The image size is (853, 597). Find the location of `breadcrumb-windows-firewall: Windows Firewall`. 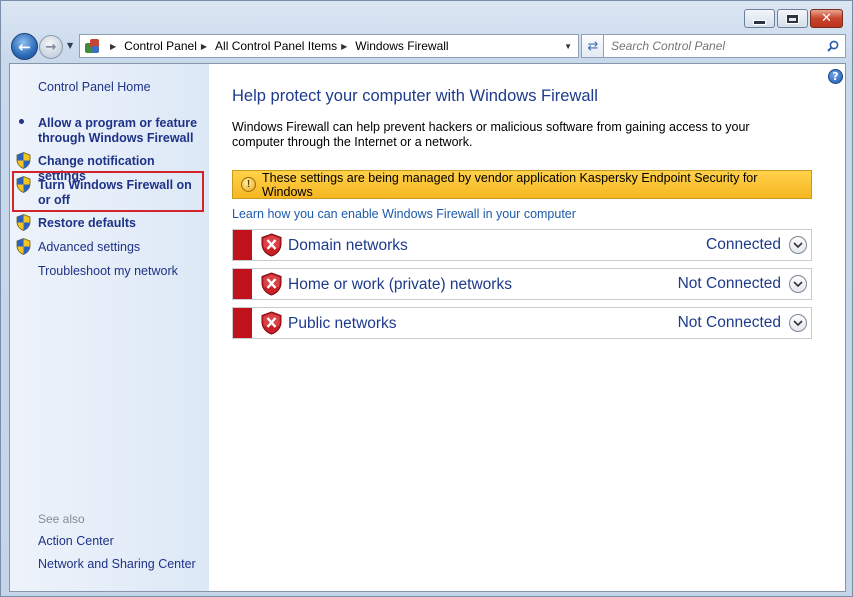

breadcrumb-windows-firewall: Windows Firewall is located at coordinates (401, 46).